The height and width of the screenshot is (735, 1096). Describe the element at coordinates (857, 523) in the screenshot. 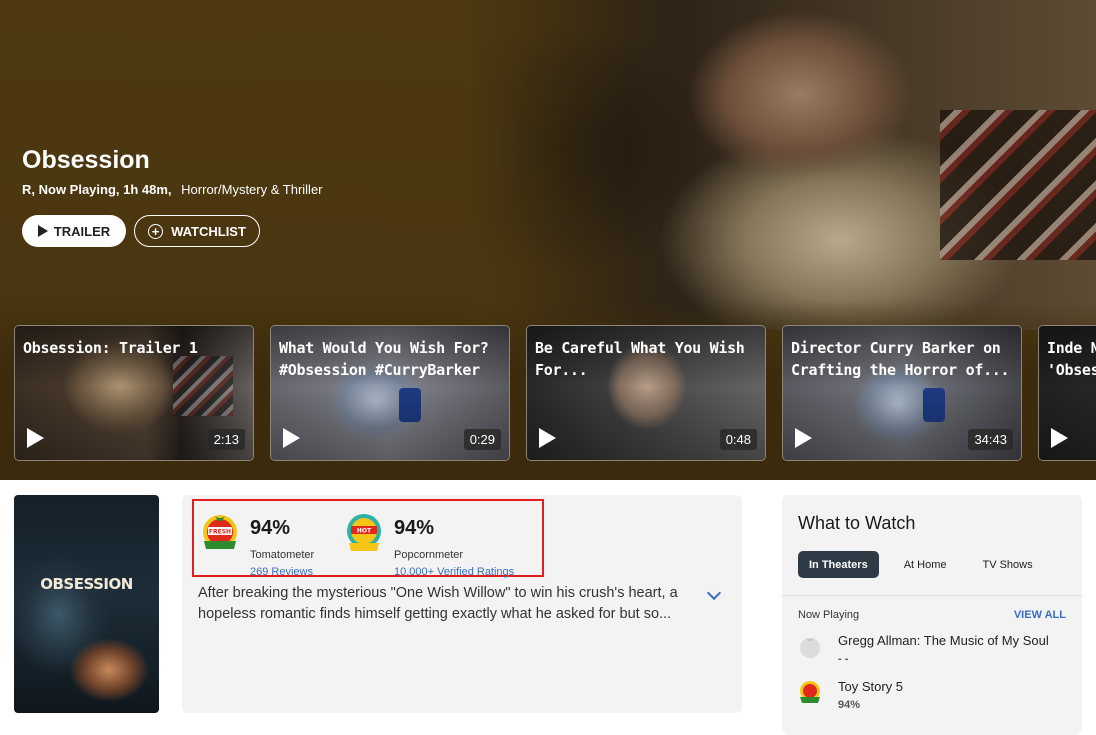

I see `what-to-watch-title: What to Watch` at that location.